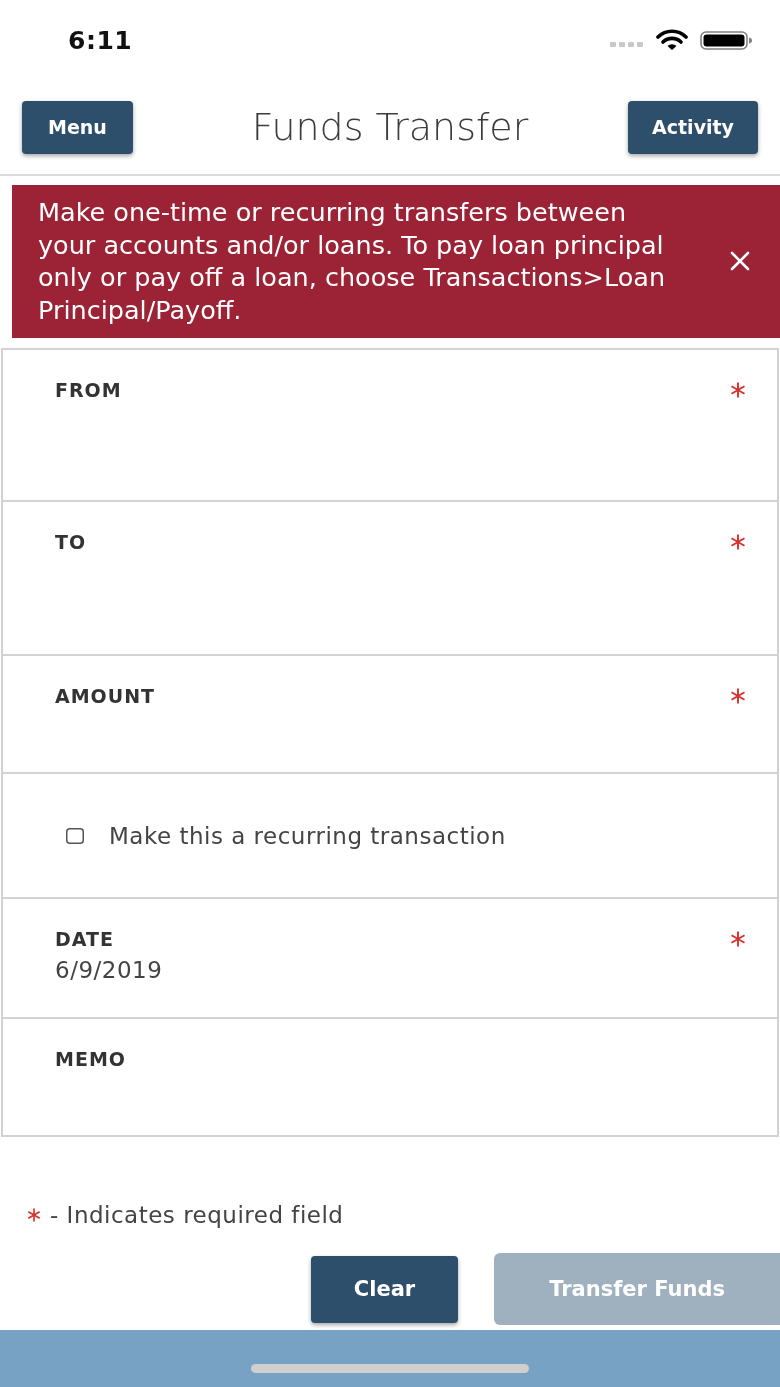 The image size is (780, 1387). I want to click on input-field: MEMO, so click(390, 1078).